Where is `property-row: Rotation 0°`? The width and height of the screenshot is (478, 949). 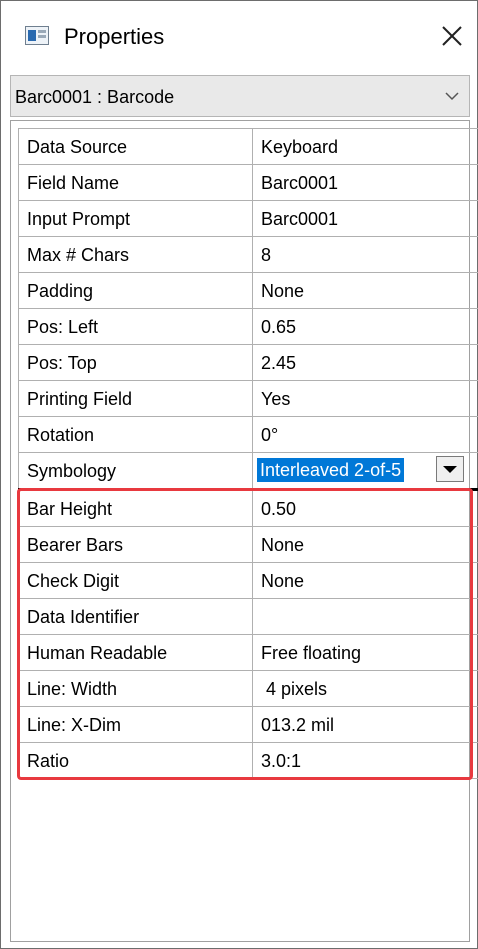 property-row: Rotation 0° is located at coordinates (248, 434).